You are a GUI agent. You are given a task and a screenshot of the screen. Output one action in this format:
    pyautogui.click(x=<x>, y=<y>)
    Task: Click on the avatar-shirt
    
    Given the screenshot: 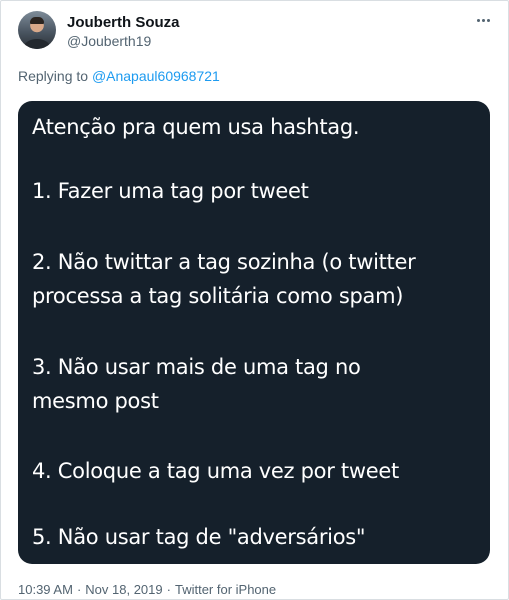 What is the action you would take?
    pyautogui.click(x=37, y=44)
    